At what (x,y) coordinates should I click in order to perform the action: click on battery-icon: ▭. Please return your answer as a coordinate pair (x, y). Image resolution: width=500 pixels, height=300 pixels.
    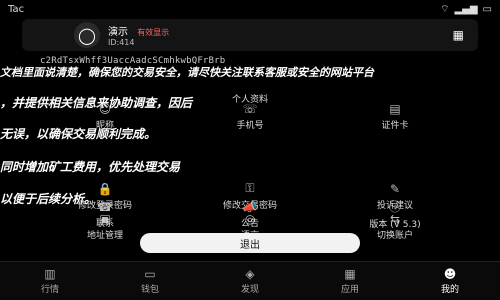
    Looking at the image, I should click on (487, 9).